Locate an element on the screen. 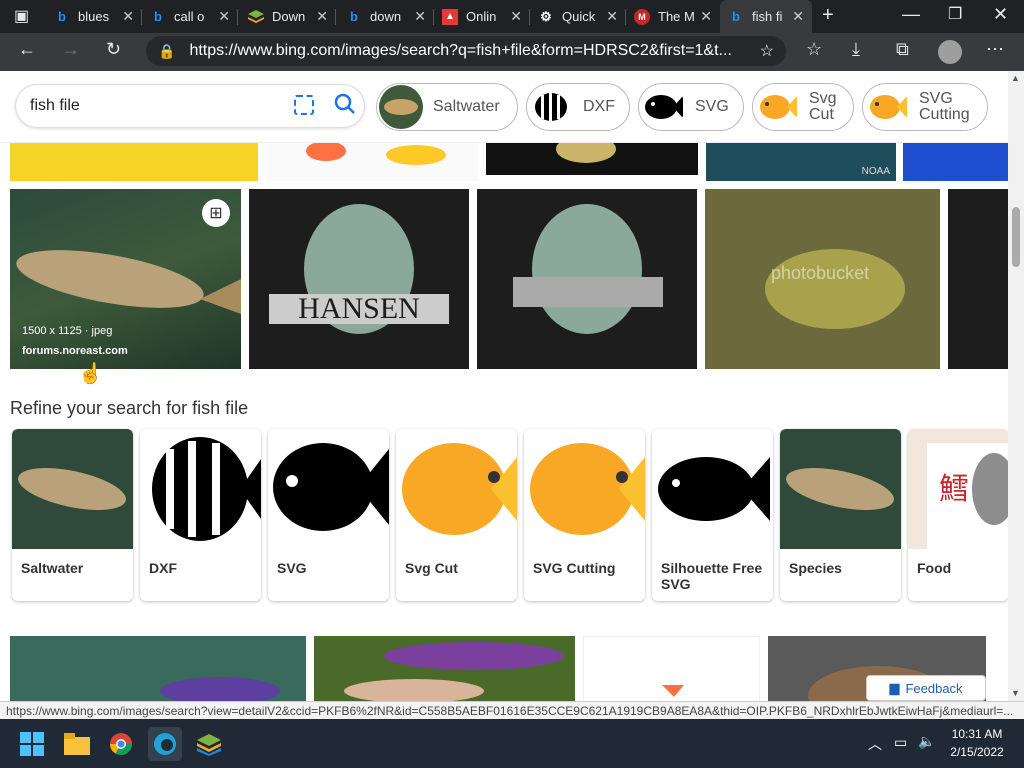  file-explorer-icon is located at coordinates (77, 744).